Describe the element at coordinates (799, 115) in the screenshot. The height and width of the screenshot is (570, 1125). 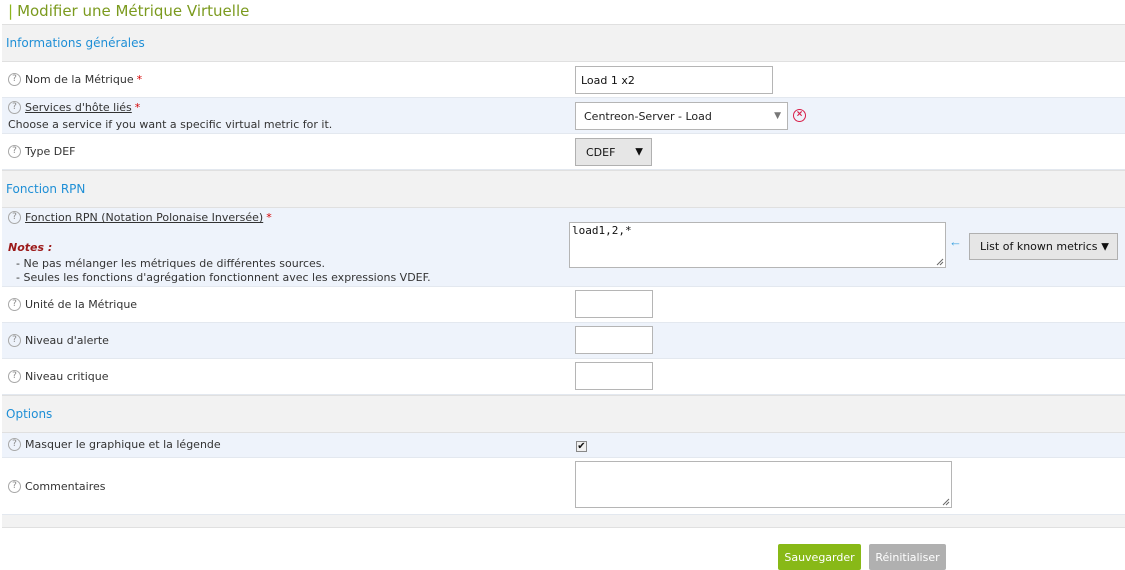
I see `clear-x-circle-icon: ×` at that location.